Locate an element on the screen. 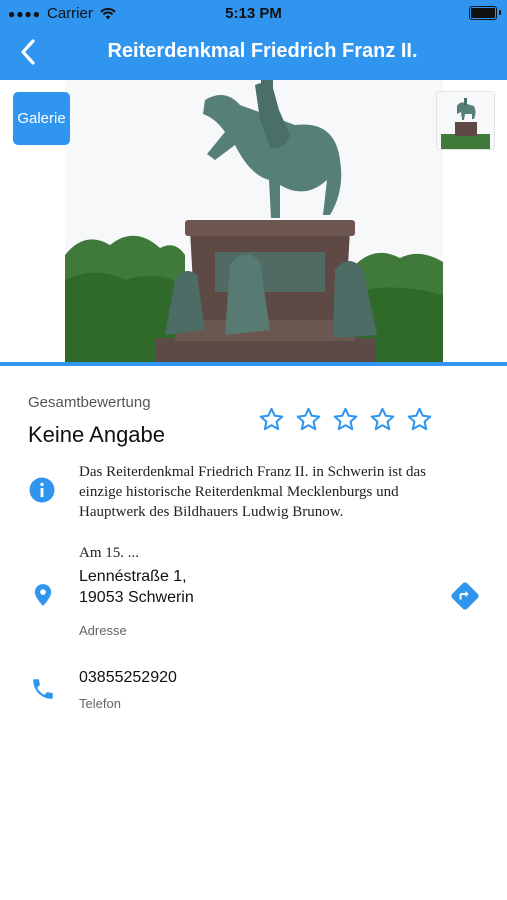 Image resolution: width=507 pixels, height=900 pixels. gallery-button: Galerie is located at coordinates (41, 118).